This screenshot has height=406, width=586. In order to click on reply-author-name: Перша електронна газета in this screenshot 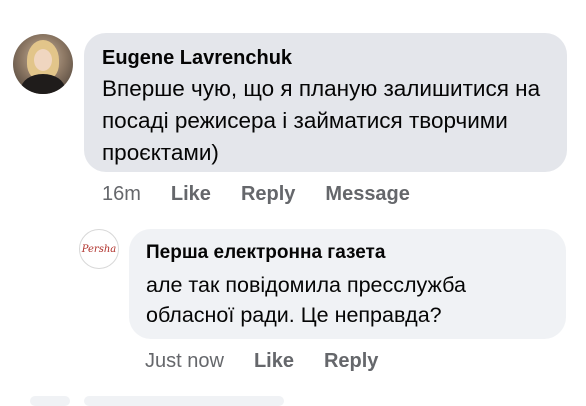, I will do `click(347, 253)`.